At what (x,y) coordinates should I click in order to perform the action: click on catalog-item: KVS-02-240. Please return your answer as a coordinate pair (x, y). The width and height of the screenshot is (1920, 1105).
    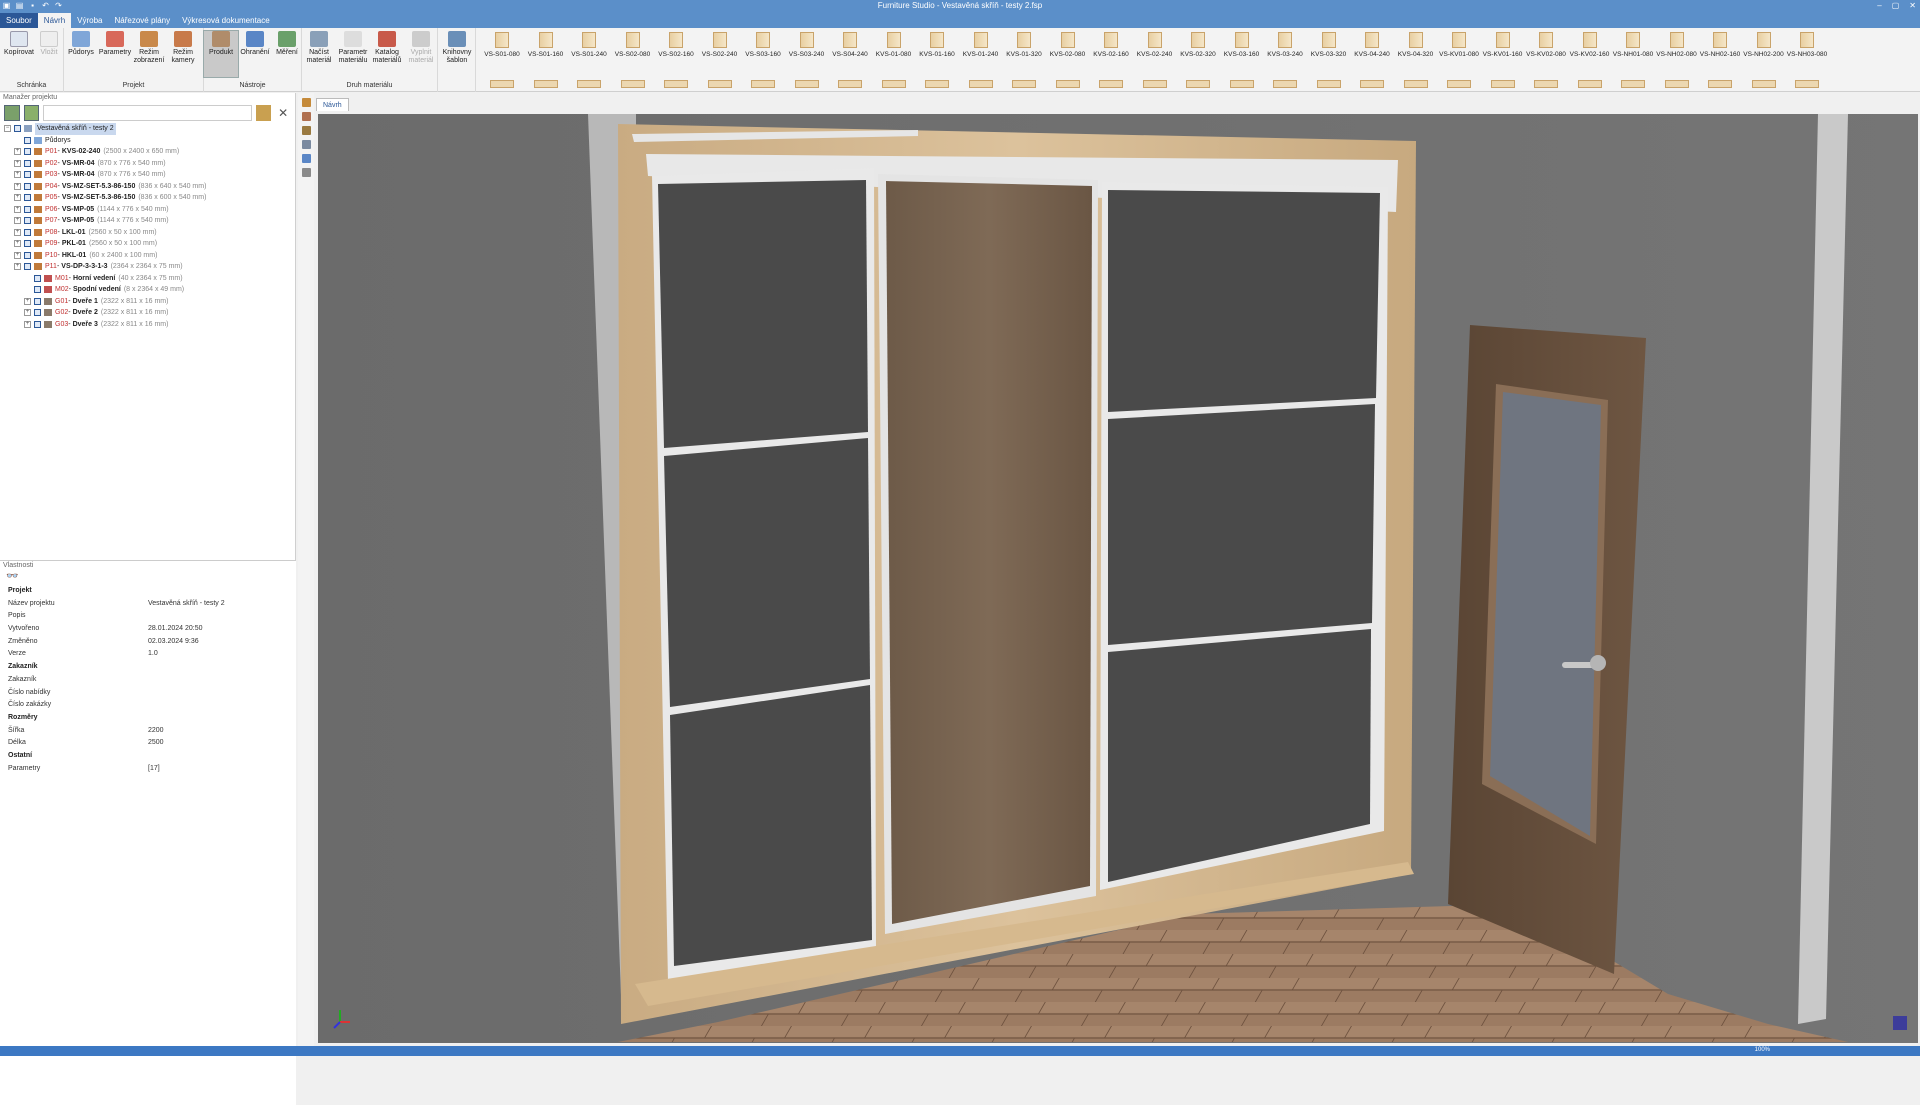
    Looking at the image, I should click on (1155, 45).